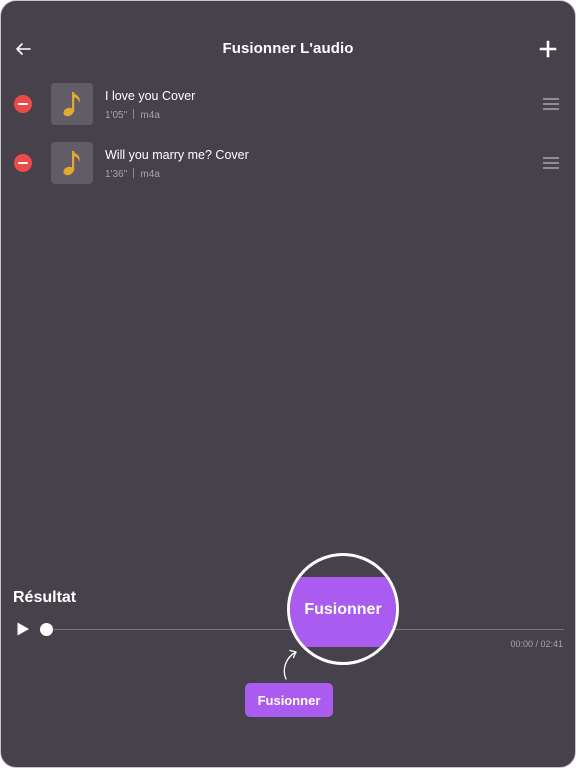 This screenshot has height=768, width=576. What do you see at coordinates (290, 664) in the screenshot?
I see `curved-arrow-icon` at bounding box center [290, 664].